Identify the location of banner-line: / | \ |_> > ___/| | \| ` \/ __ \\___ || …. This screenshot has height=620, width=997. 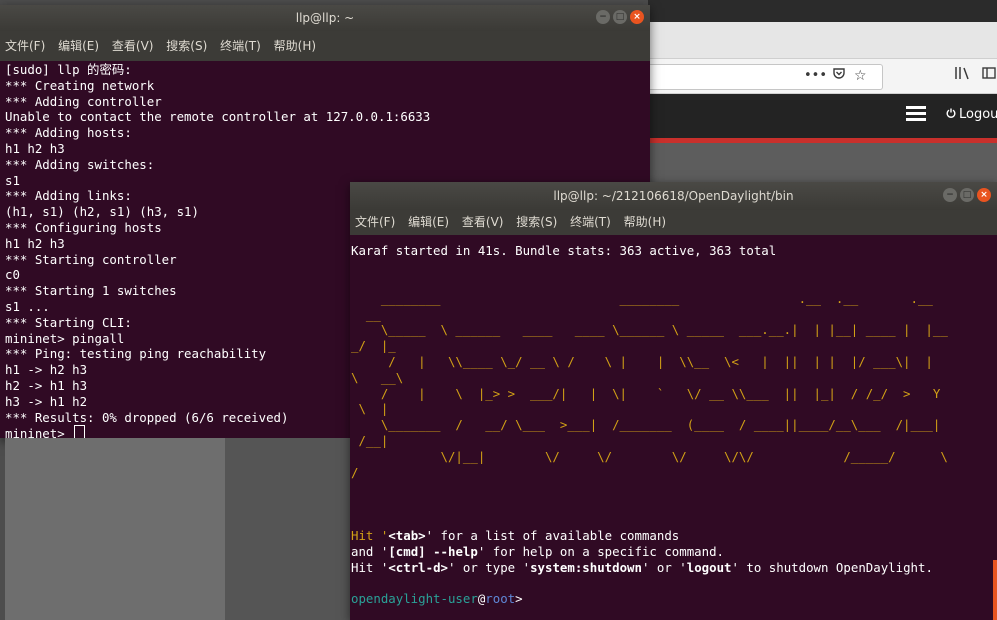
(646, 393).